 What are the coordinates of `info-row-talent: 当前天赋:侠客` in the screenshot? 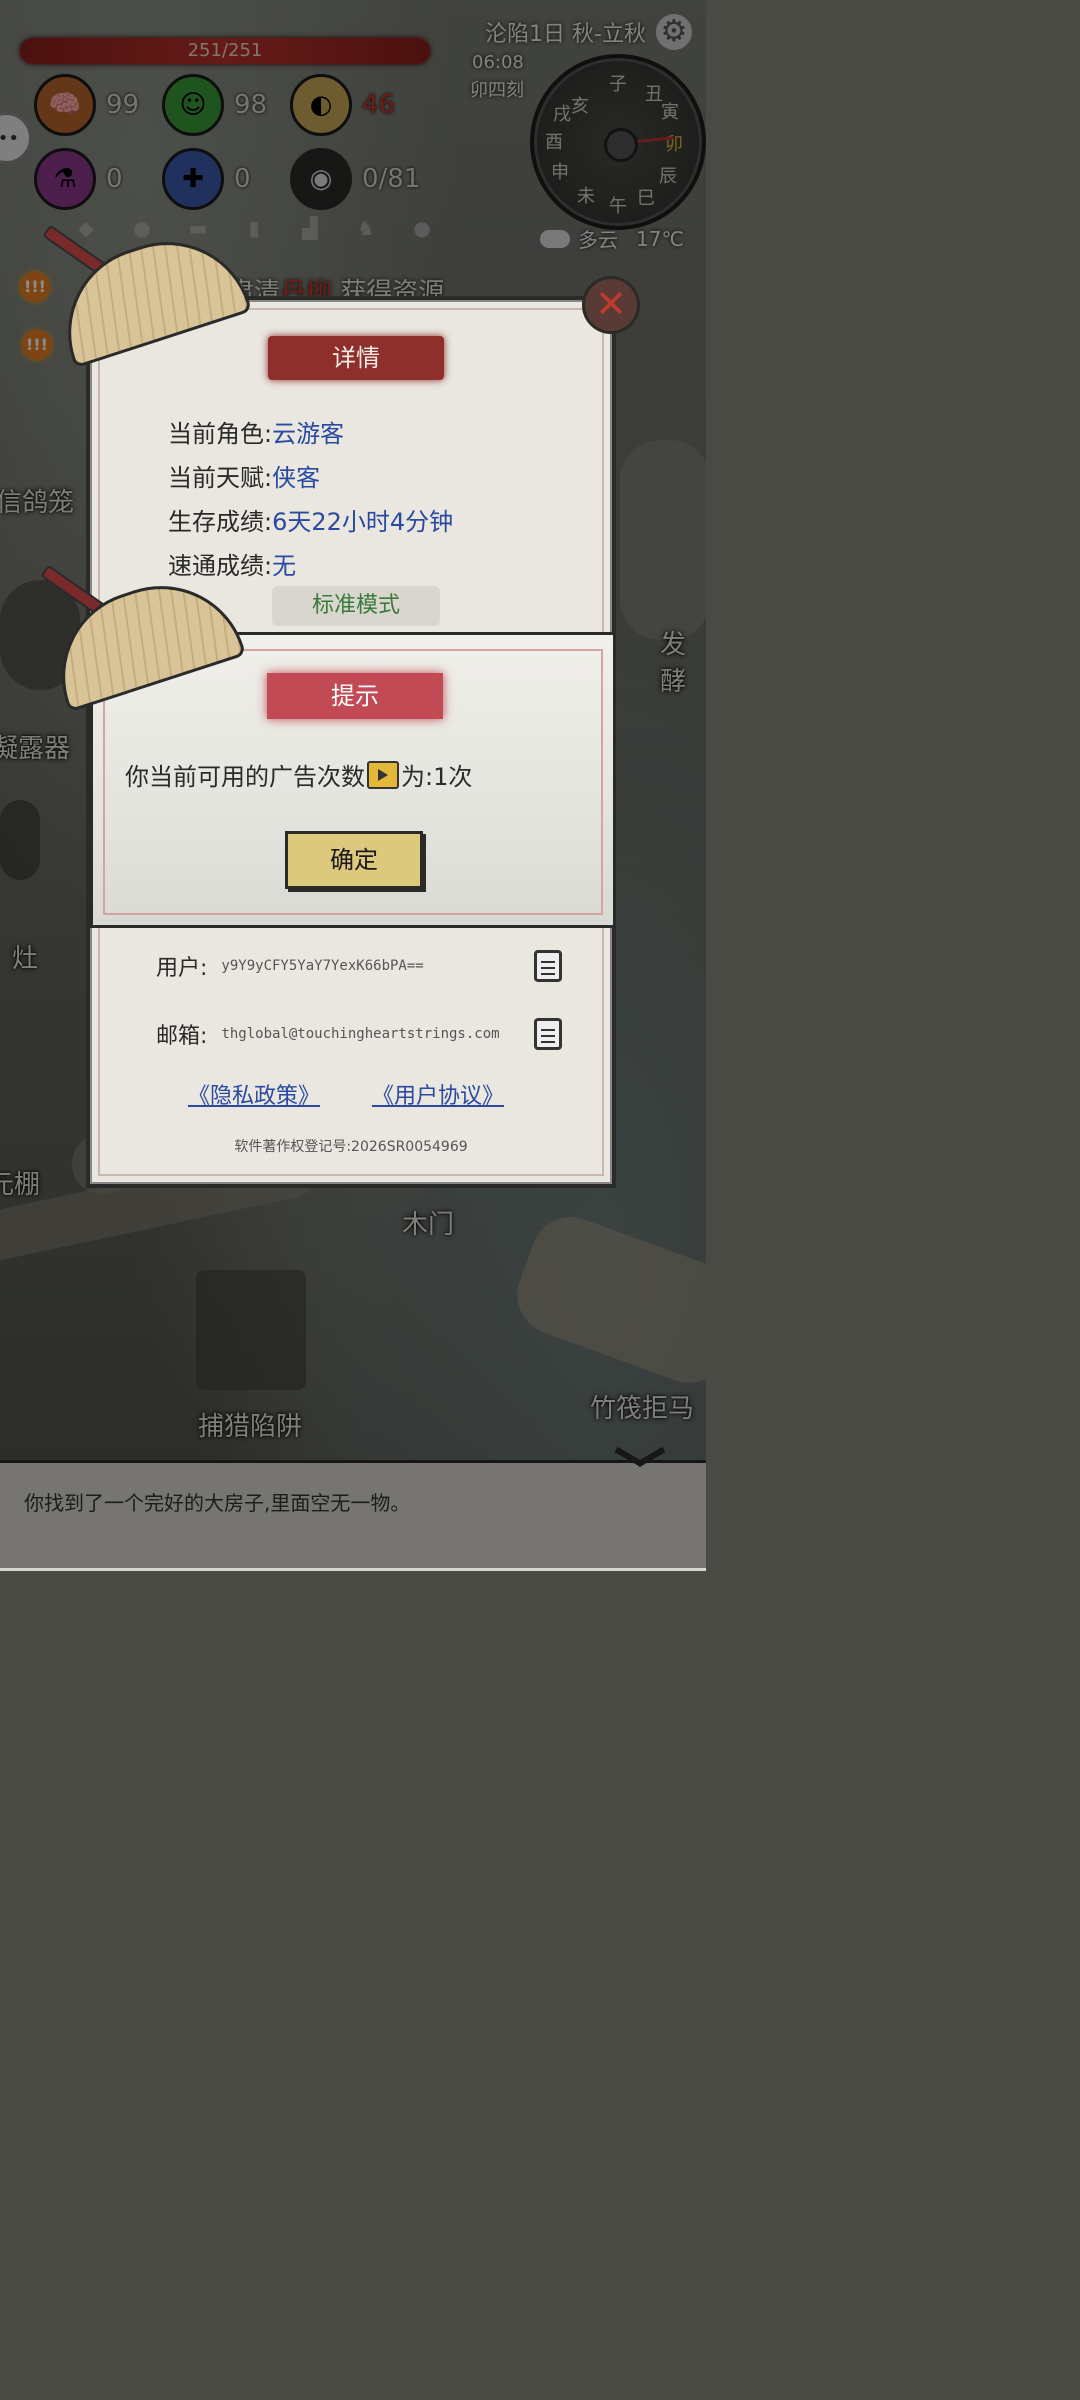 It's located at (244, 475).